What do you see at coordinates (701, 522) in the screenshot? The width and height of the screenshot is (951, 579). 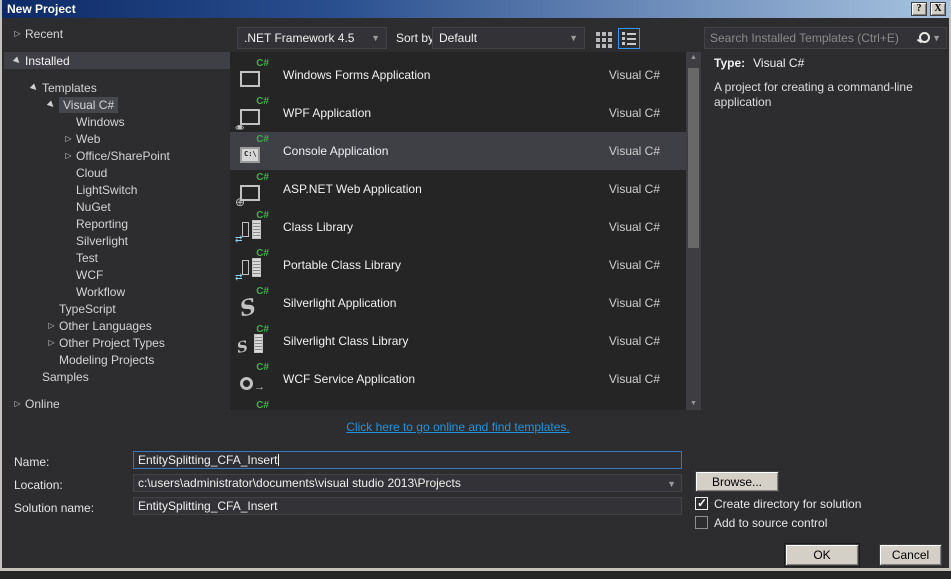 I see `source-control-checkbox` at bounding box center [701, 522].